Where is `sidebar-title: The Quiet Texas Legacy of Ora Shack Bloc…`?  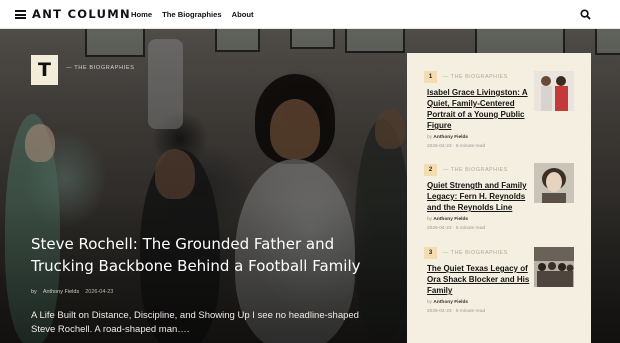 sidebar-title: The Quiet Texas Legacy of Ora Shack Bloc… is located at coordinates (483, 279).